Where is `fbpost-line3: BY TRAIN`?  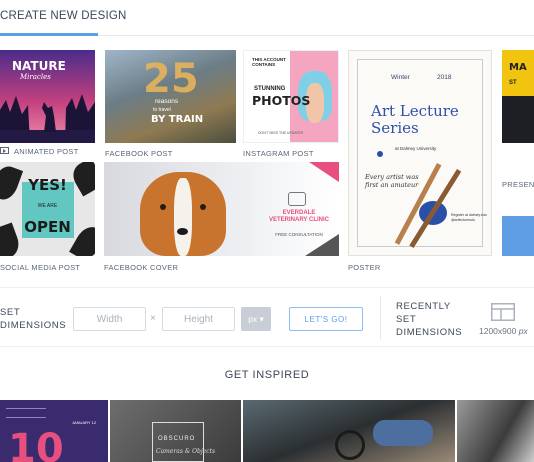
fbpost-line3: BY TRAIN is located at coordinates (177, 119).